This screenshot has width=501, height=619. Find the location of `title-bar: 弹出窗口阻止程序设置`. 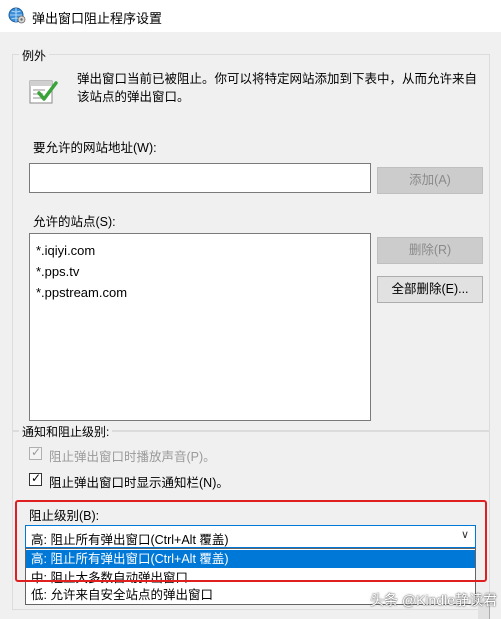

title-bar: 弹出窗口阻止程序设置 is located at coordinates (250, 16).